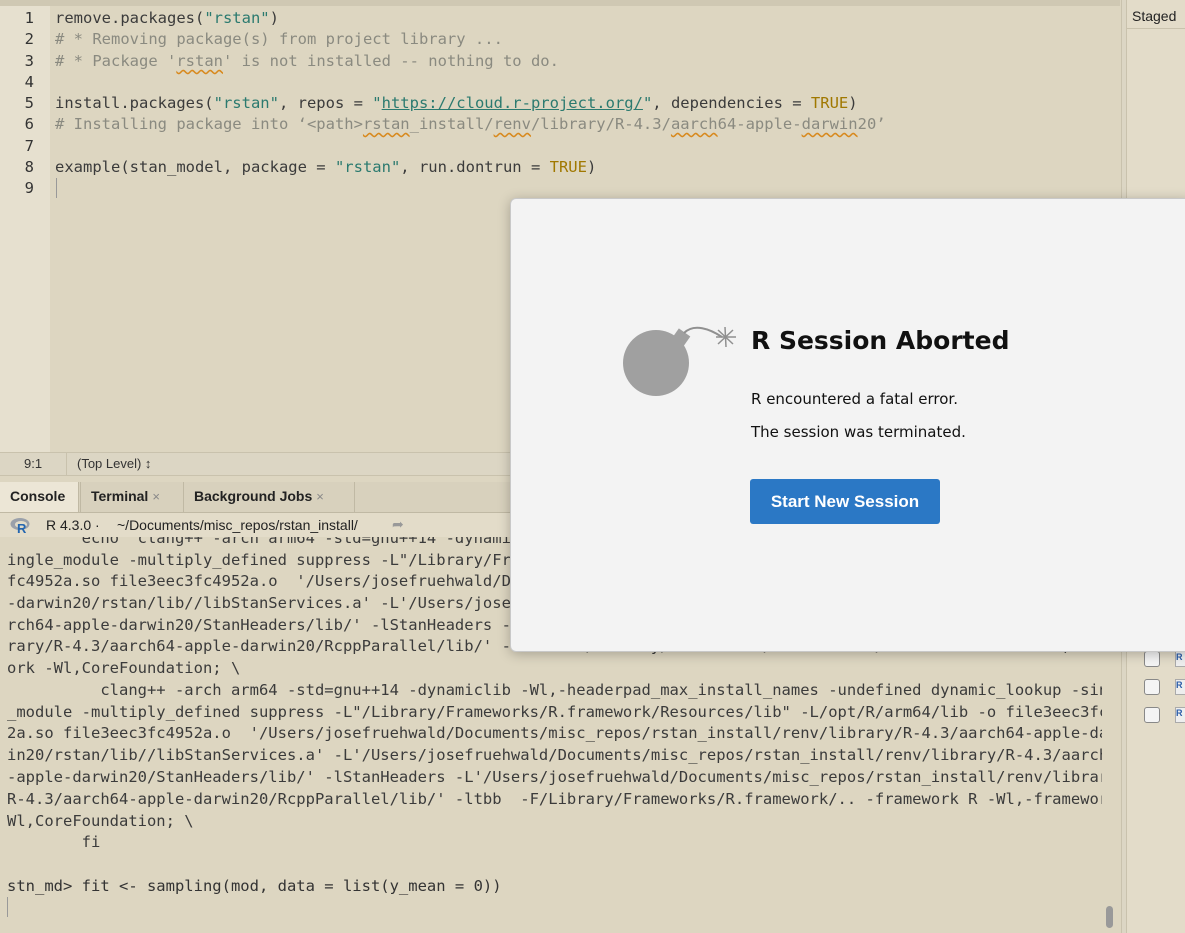  What do you see at coordinates (237, 525) in the screenshot?
I see `working-directory: ~/Documents/misc_repos/rstan_install/` at bounding box center [237, 525].